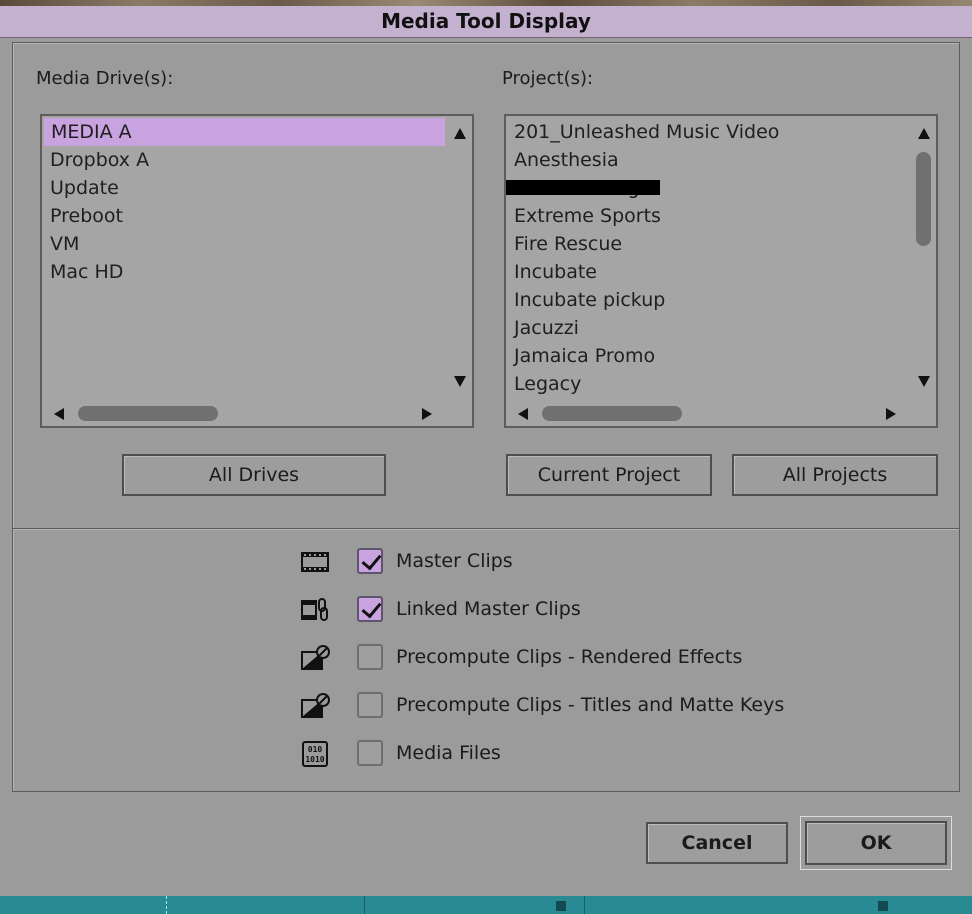 The image size is (972, 914). What do you see at coordinates (486, 905) in the screenshot?
I see `background-timeline-strip` at bounding box center [486, 905].